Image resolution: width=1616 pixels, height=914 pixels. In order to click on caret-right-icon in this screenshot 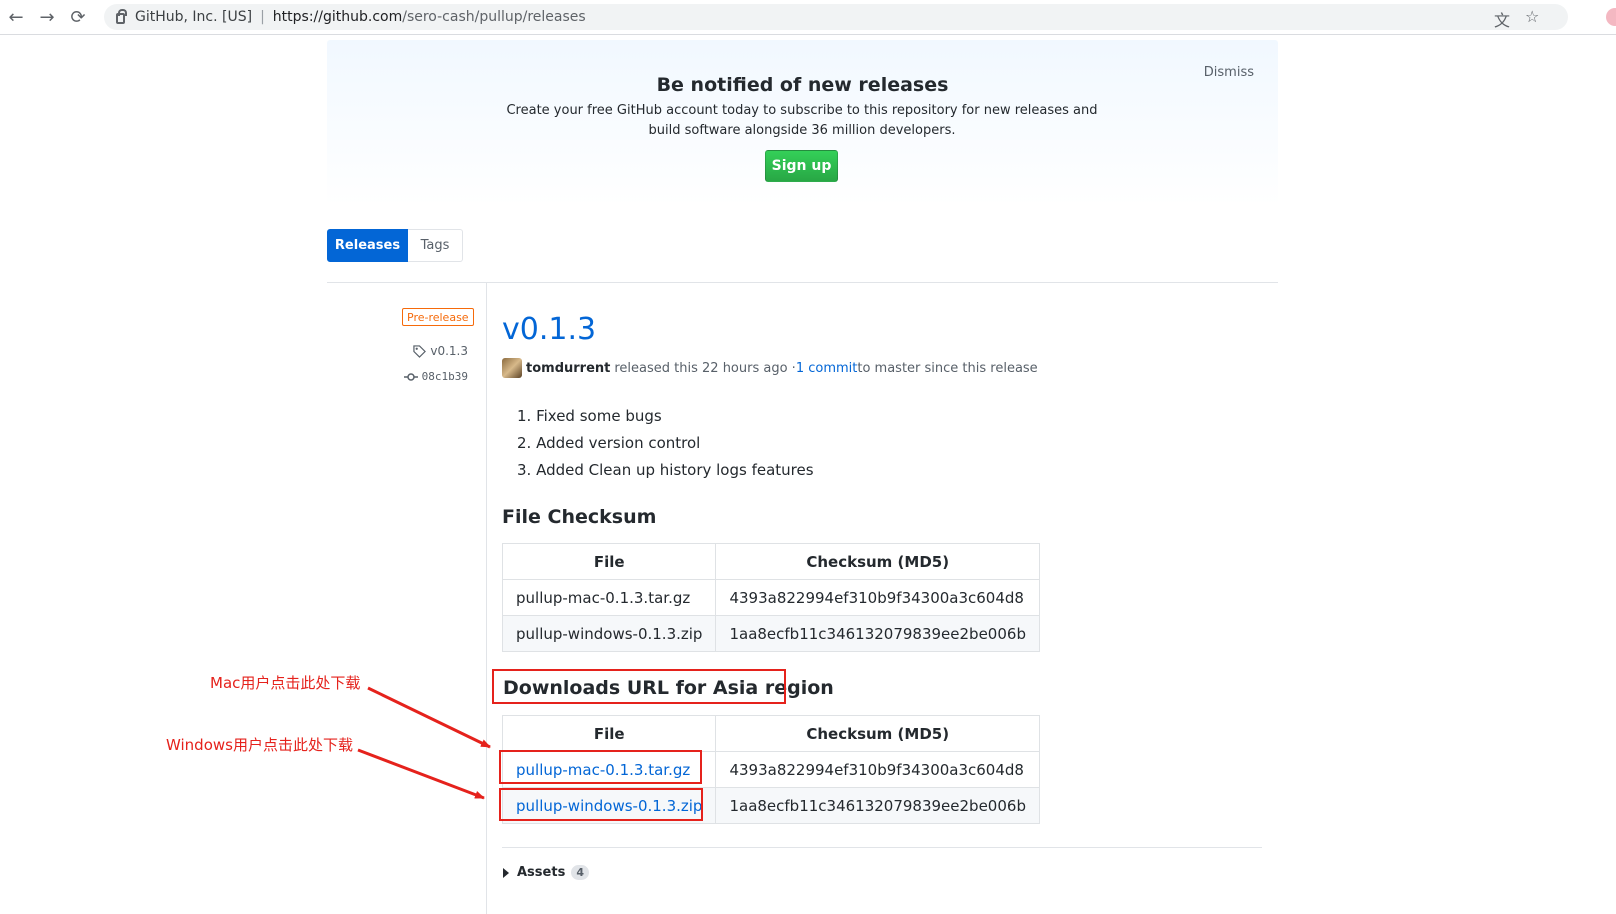, I will do `click(506, 872)`.